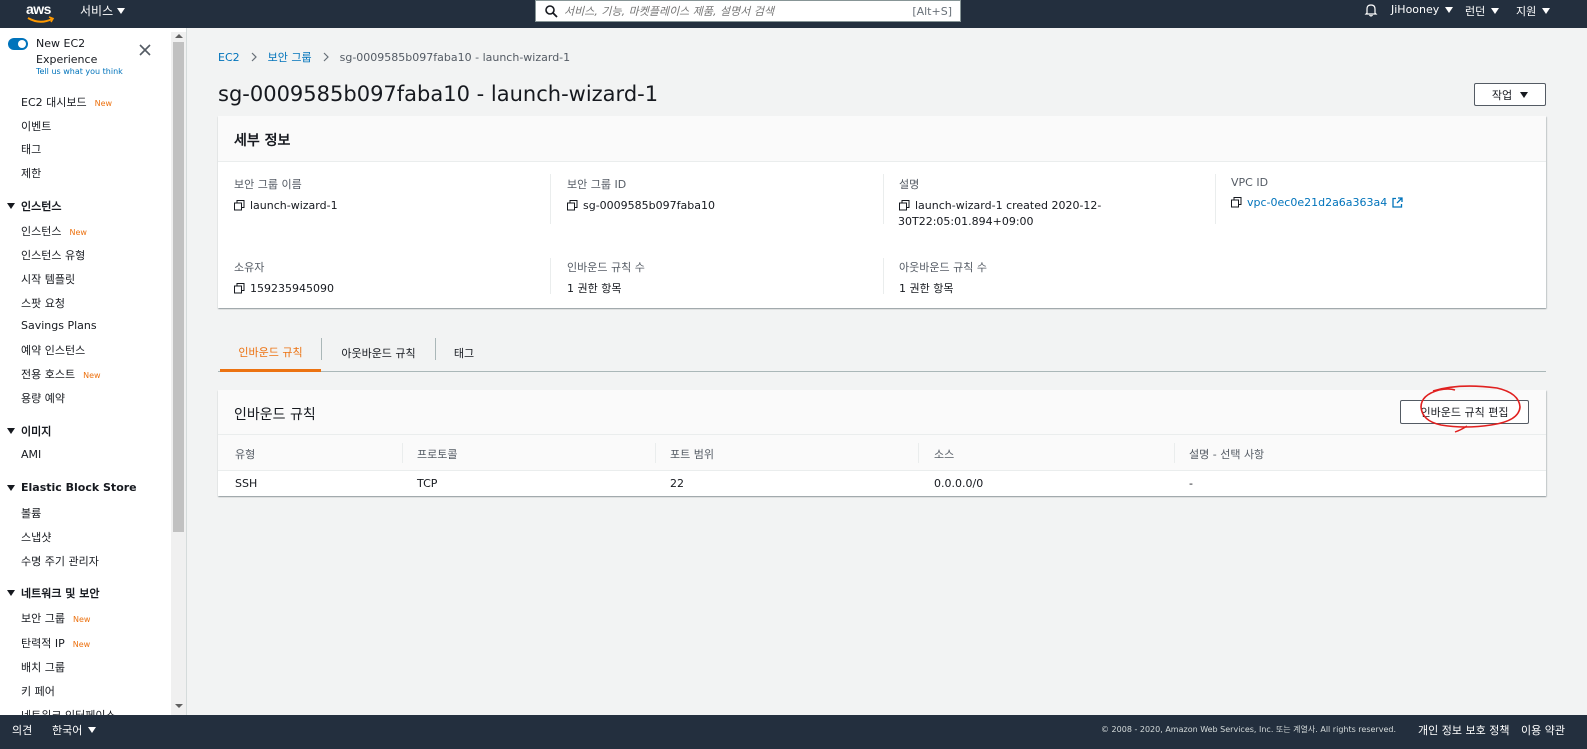 The height and width of the screenshot is (749, 1587). I want to click on sidebar-item-spot-requests: 스팟 요청, so click(43, 303).